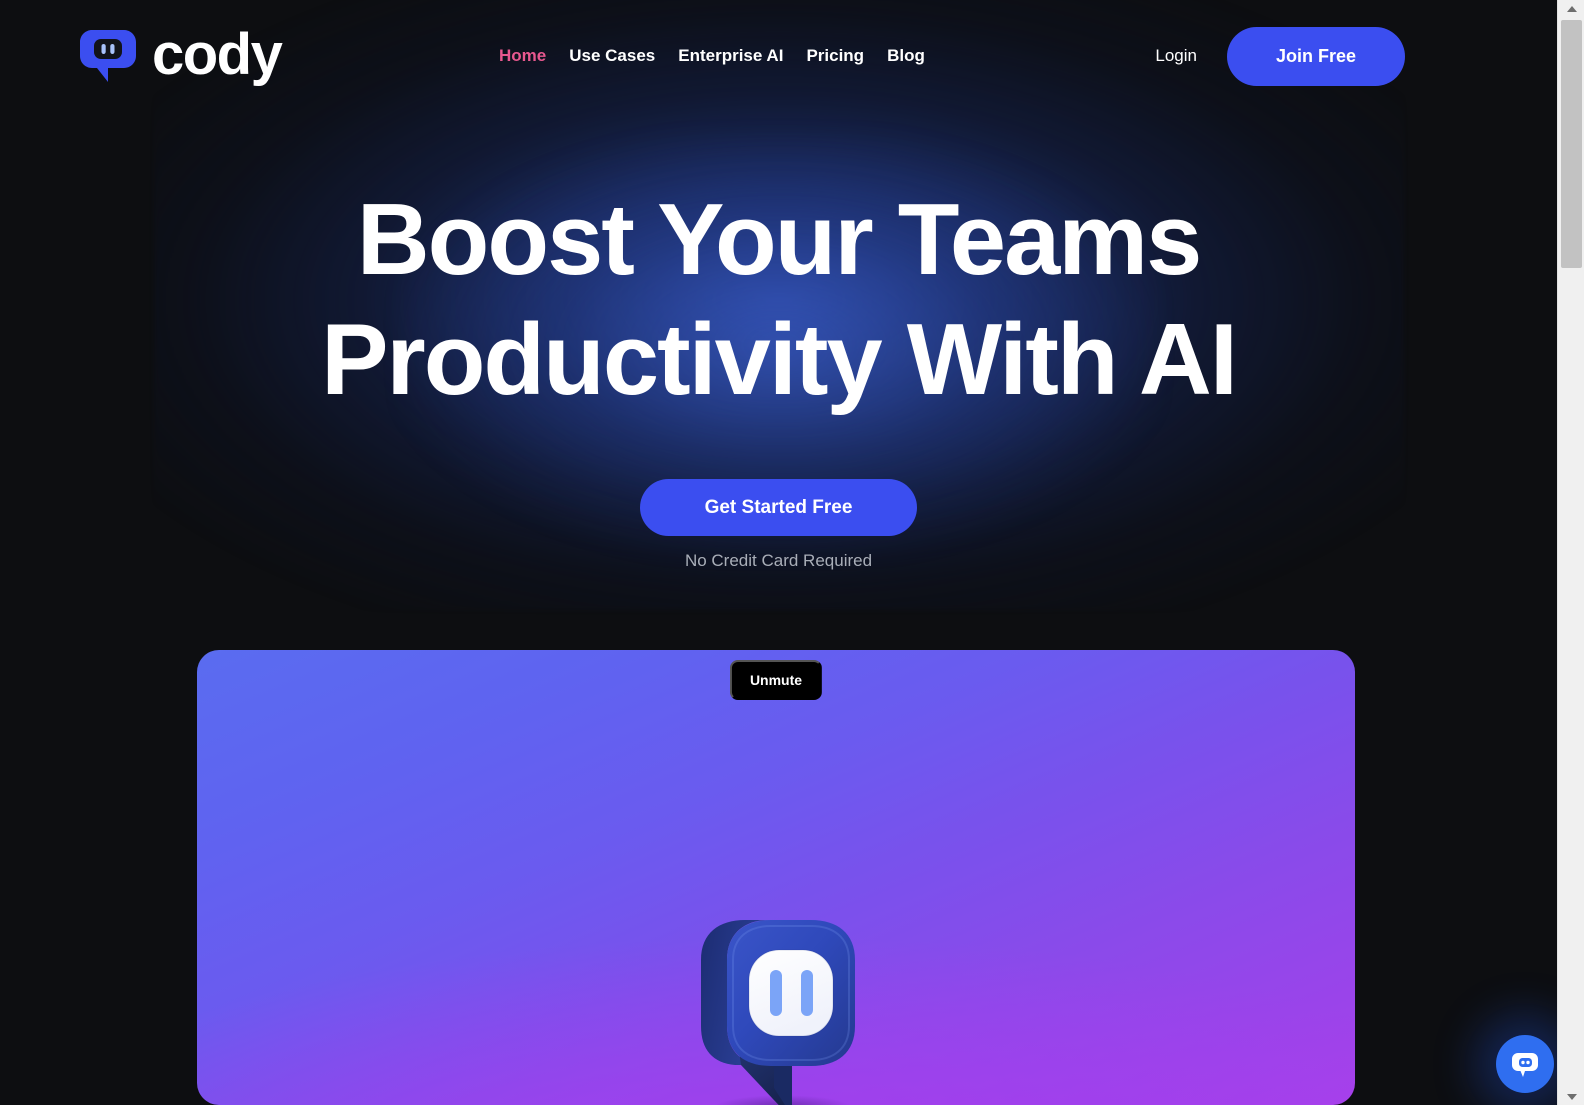  Describe the element at coordinates (742, 56) in the screenshot. I see `nav-item-enterprise-ai: Enterprise AI` at that location.